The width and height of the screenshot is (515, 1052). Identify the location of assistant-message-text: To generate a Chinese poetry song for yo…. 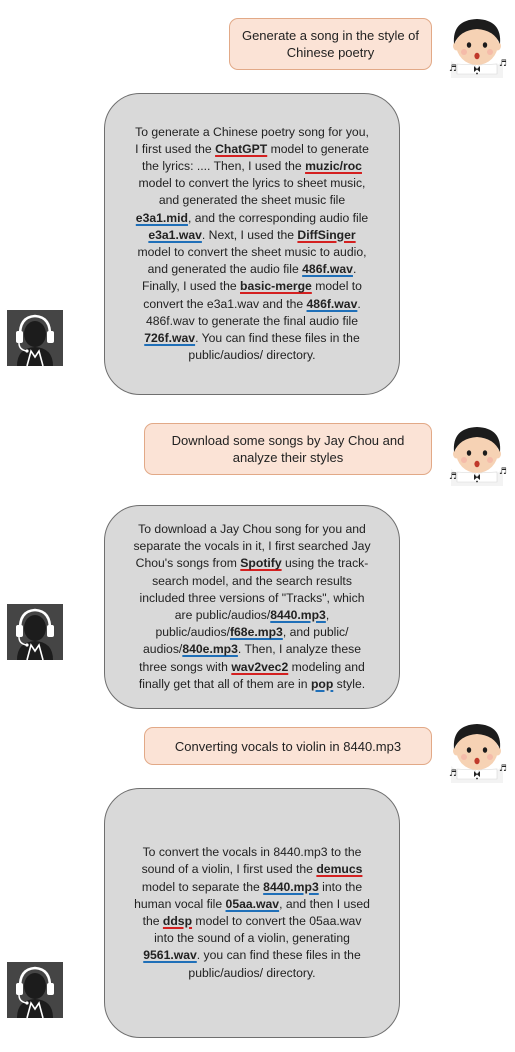
(252, 244).